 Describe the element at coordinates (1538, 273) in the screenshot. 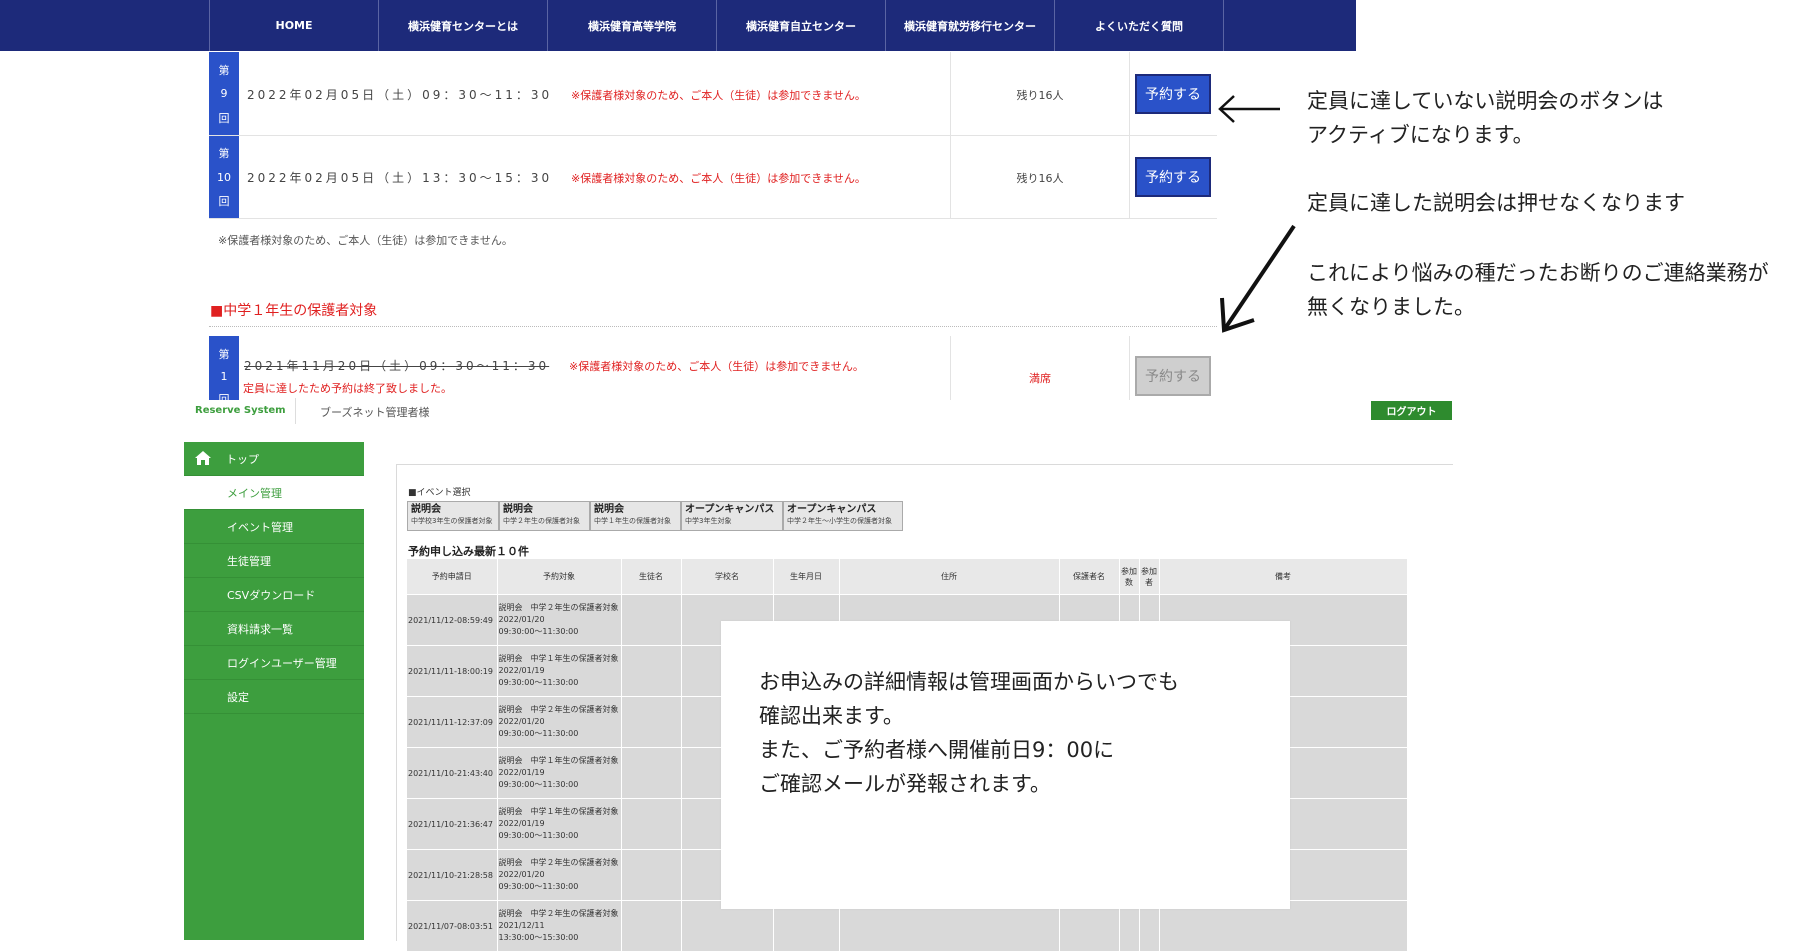

I see `annotation-result-line1: これにより悩みの種だったお断りのご連絡業務が` at that location.